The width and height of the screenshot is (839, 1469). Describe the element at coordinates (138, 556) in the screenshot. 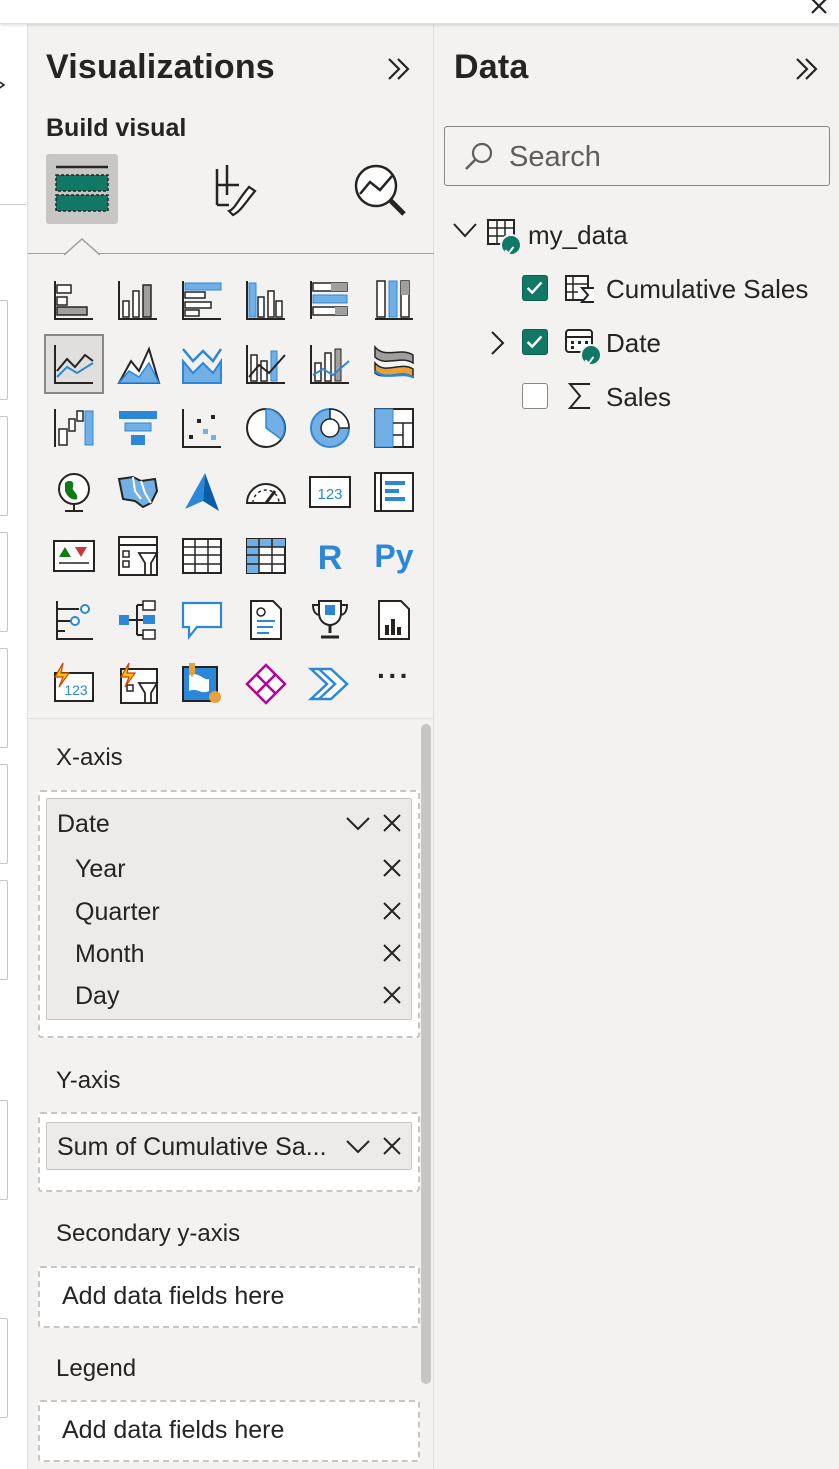

I see `slicer-icon` at that location.